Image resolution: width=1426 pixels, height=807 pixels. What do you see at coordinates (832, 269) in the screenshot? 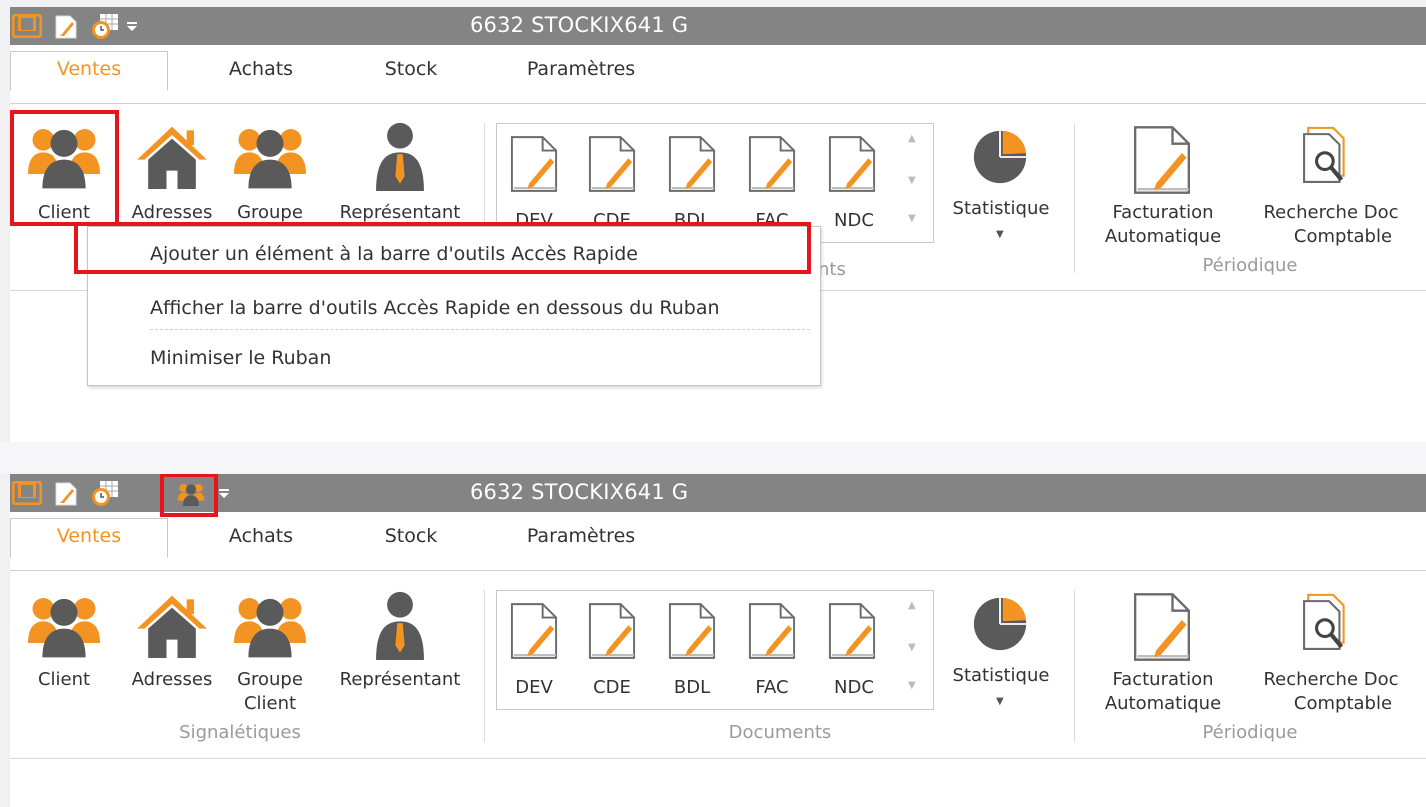
I see `documents-group-label-partial: nts` at bounding box center [832, 269].